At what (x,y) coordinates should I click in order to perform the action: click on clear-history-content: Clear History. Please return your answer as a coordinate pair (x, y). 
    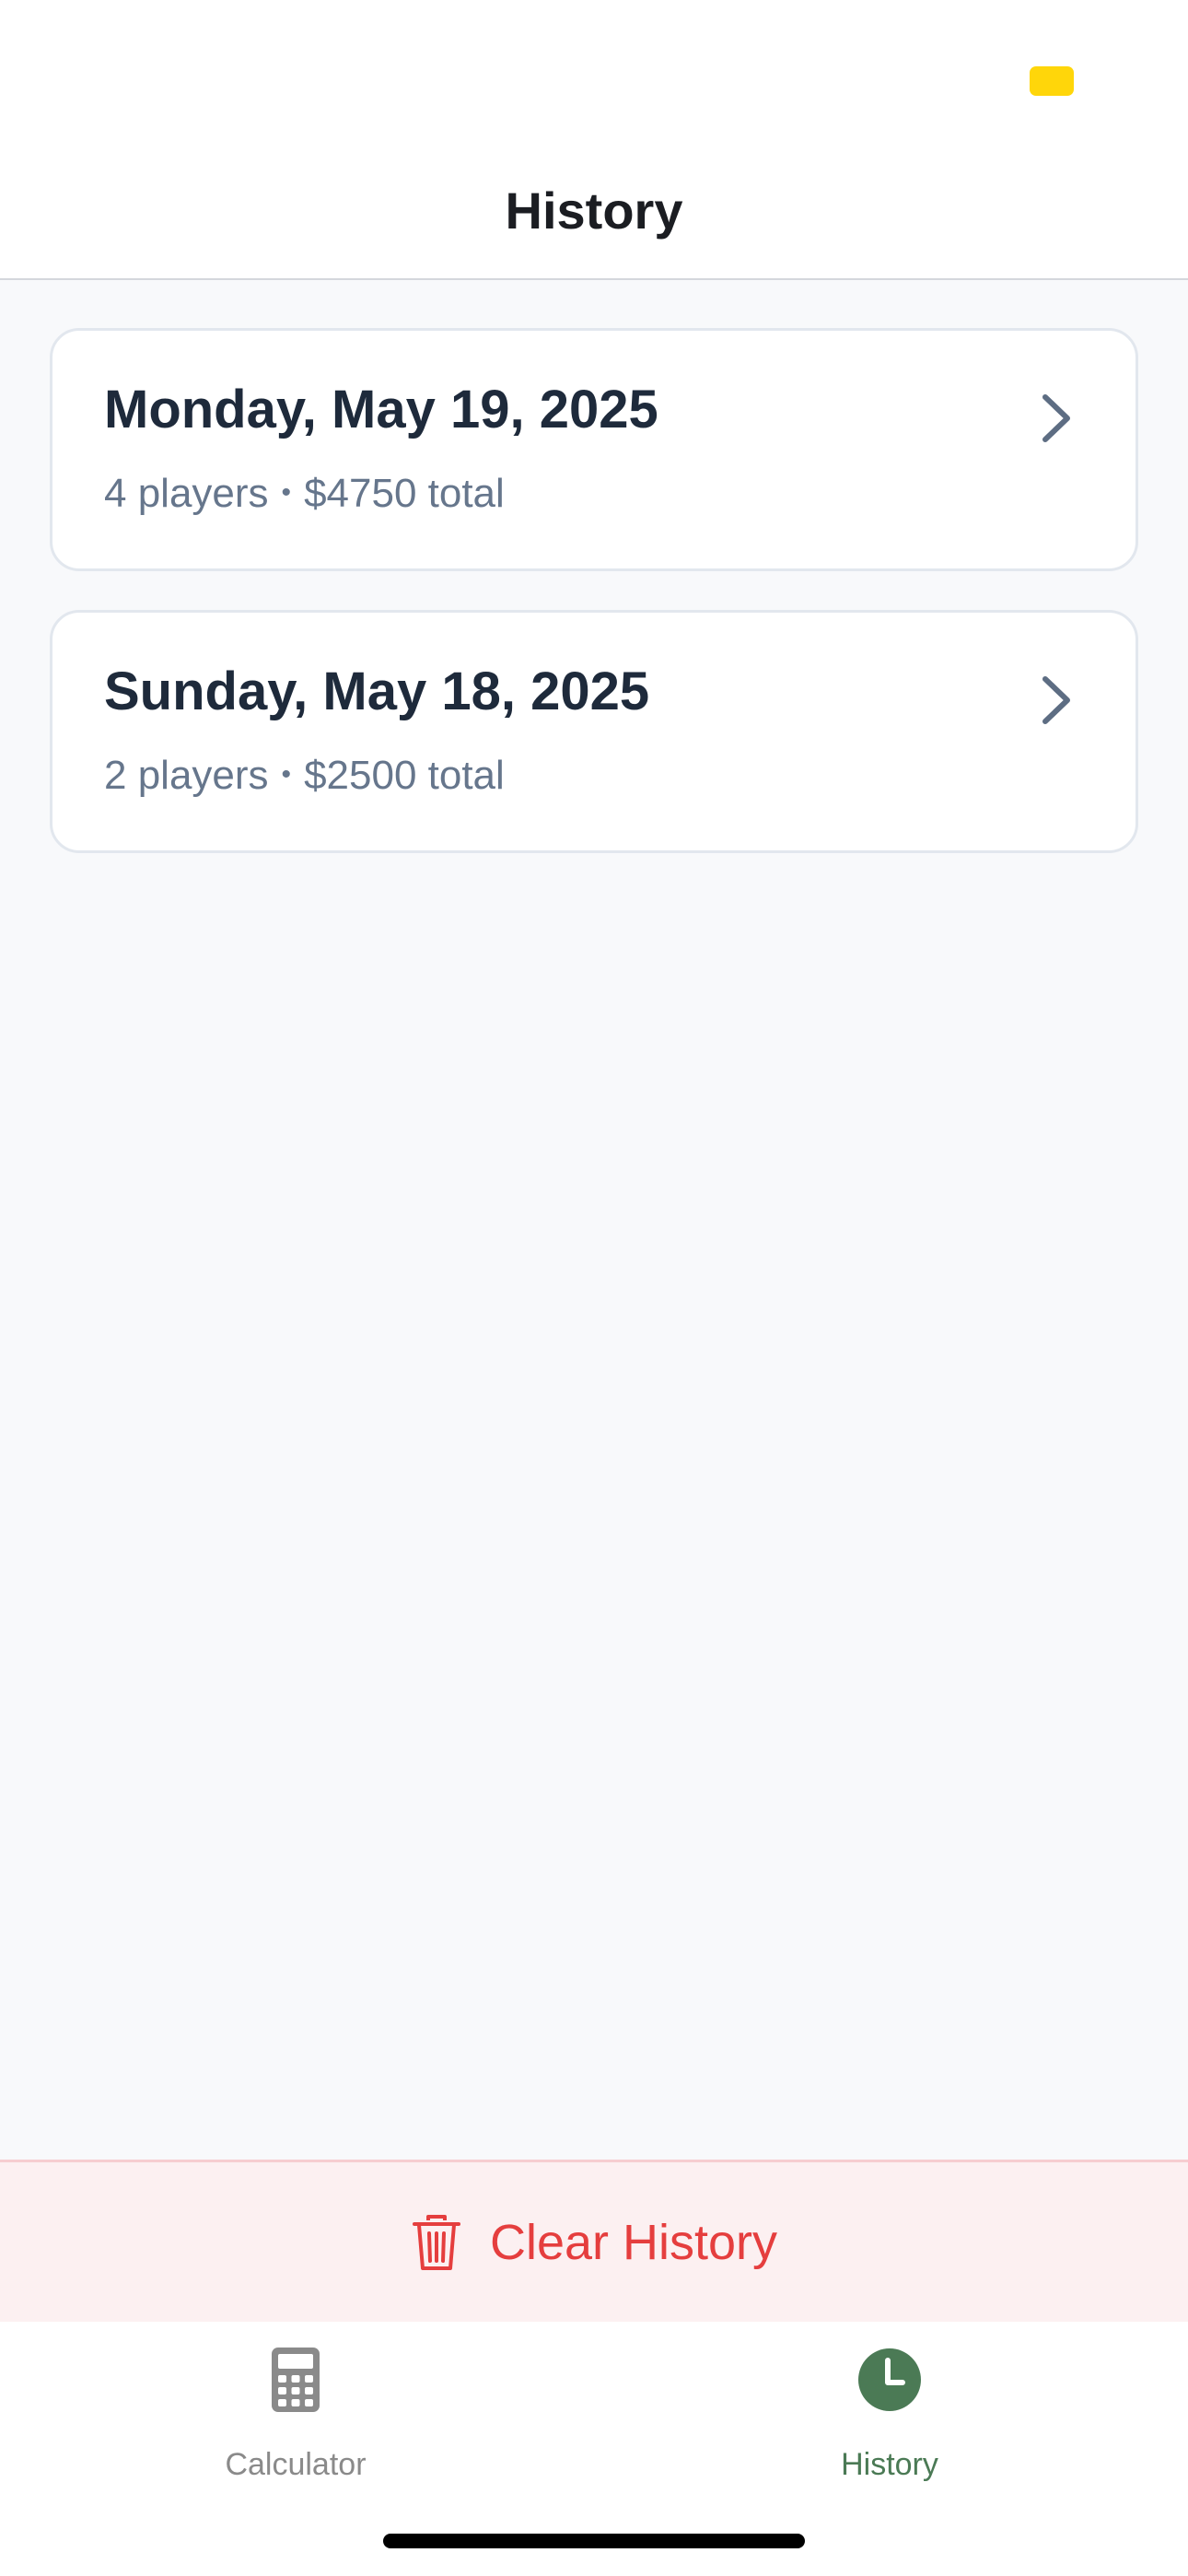
    Looking at the image, I should click on (594, 2242).